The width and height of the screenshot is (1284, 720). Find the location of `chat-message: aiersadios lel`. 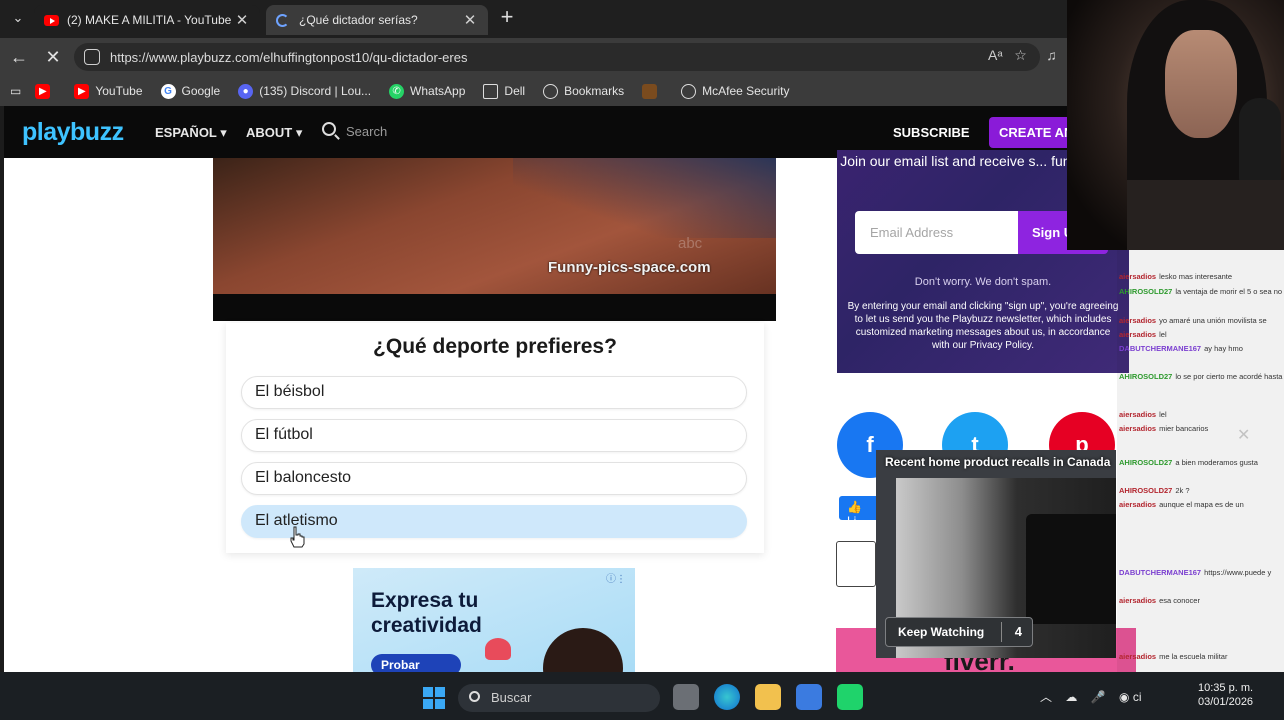

chat-message: aiersadios lel is located at coordinates (1201, 414).